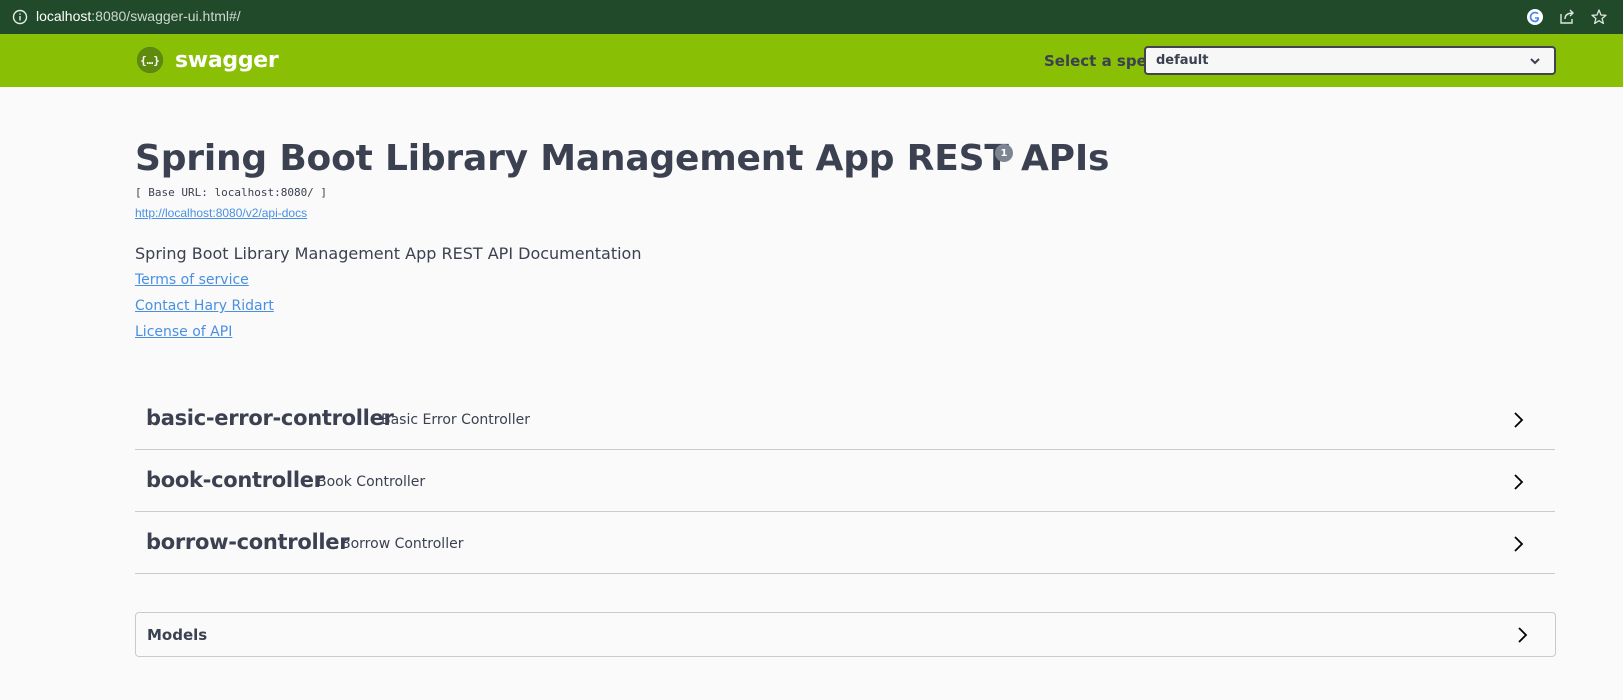  What do you see at coordinates (231, 192) in the screenshot?
I see `base-url: [ Base URL: localhost:8080/ ]` at bounding box center [231, 192].